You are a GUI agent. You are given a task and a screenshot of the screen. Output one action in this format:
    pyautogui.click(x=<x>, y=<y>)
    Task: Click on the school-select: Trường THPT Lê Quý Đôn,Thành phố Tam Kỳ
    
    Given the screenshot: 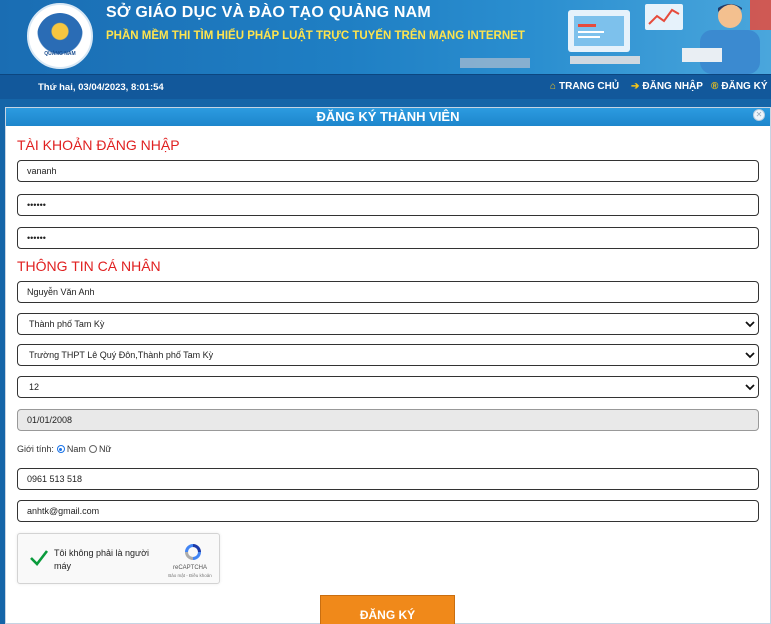 What is the action you would take?
    pyautogui.click(x=388, y=355)
    